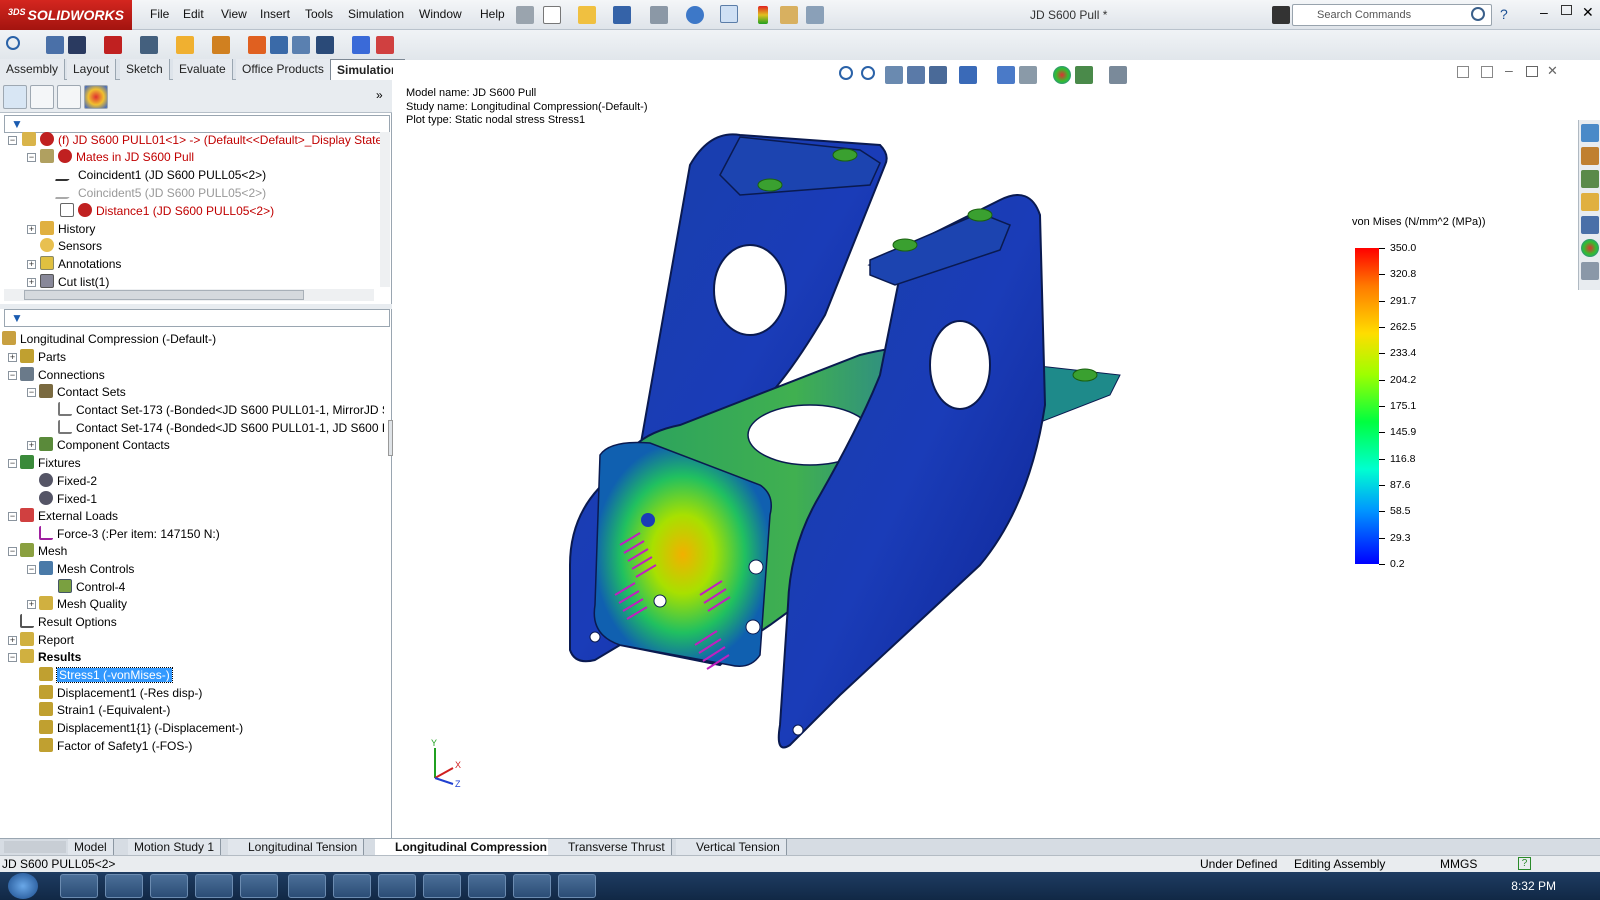 Image resolution: width=1600 pixels, height=900 pixels. Describe the element at coordinates (376, 14) in the screenshot. I see `menu-simulation: Simulation` at that location.